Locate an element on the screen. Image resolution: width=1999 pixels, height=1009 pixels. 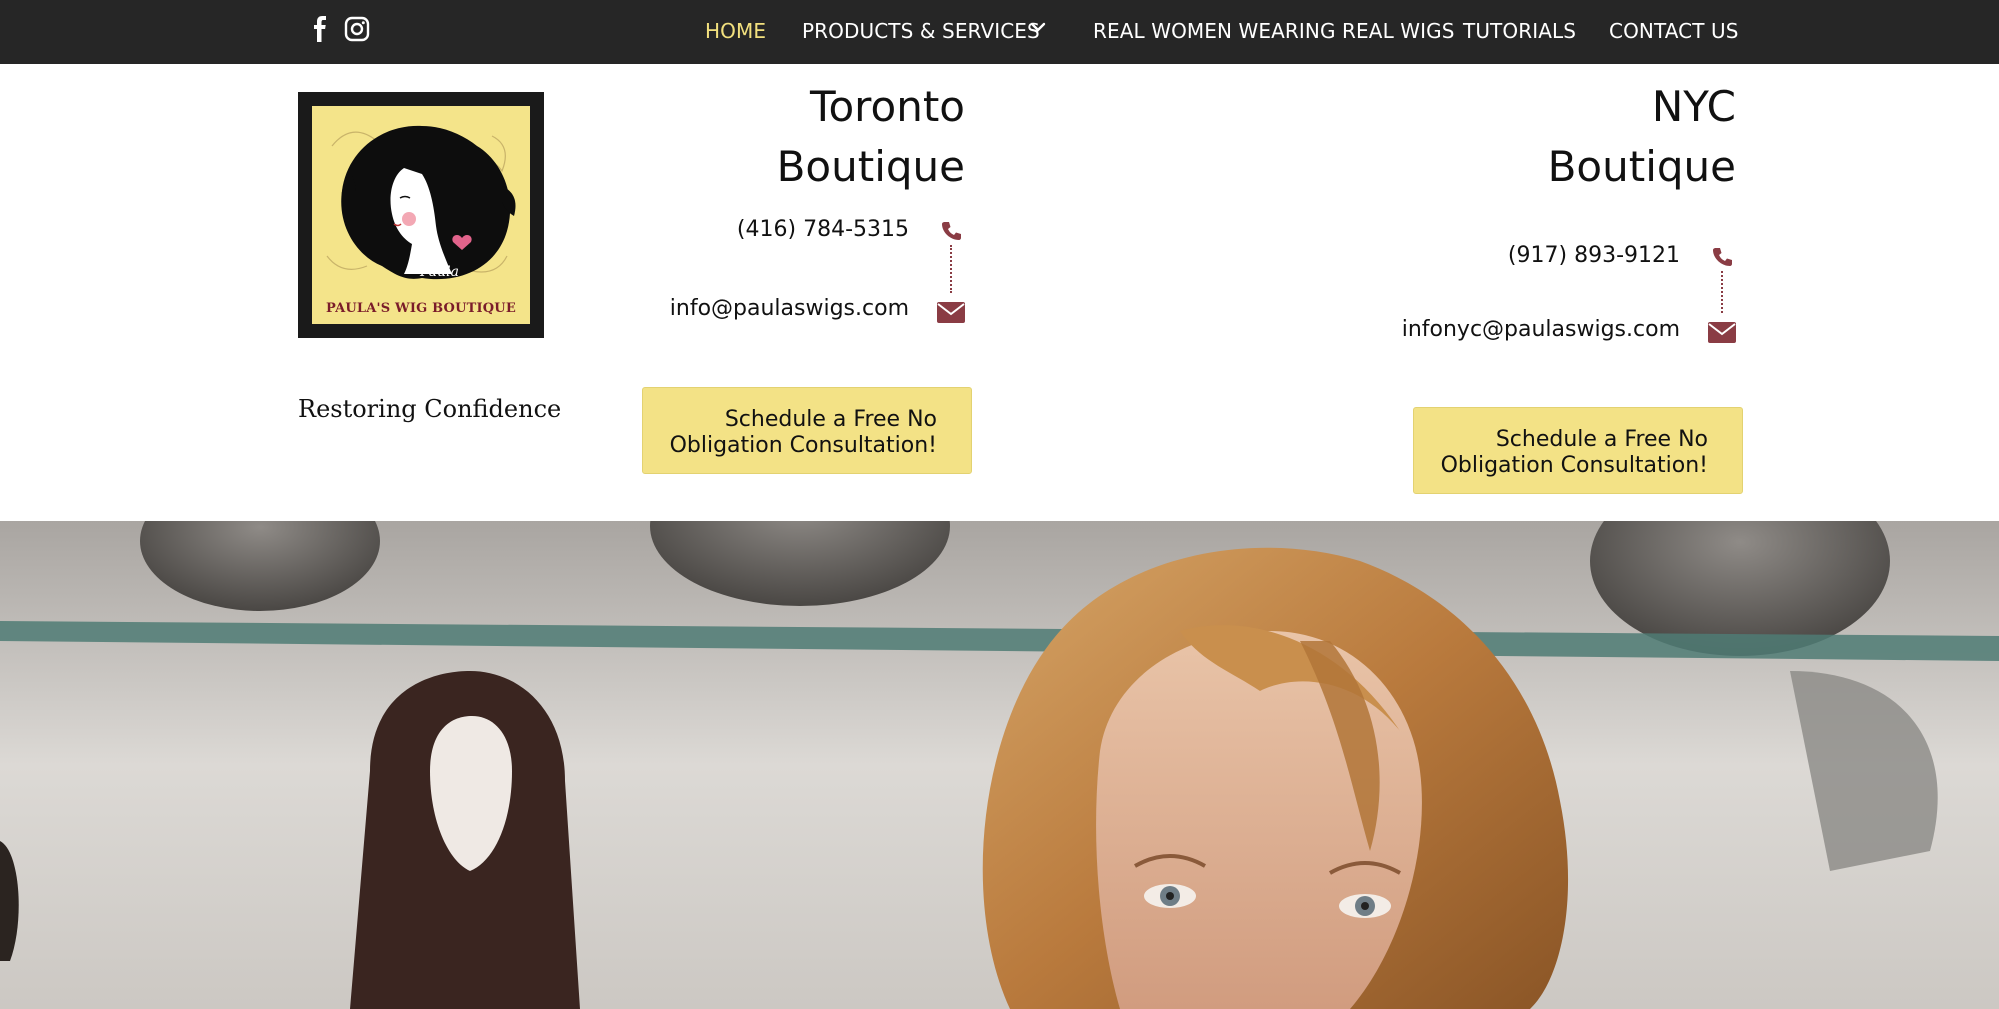
nav-home: HOME is located at coordinates (735, 31).